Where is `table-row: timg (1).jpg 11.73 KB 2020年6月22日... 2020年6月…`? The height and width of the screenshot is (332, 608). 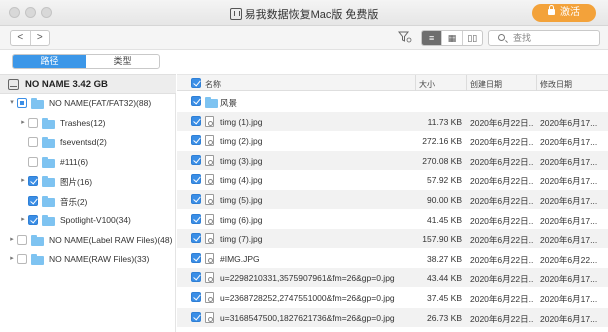
table-row: timg (1).jpg 11.73 KB 2020年6月22日... 2020年6月… is located at coordinates (392, 121).